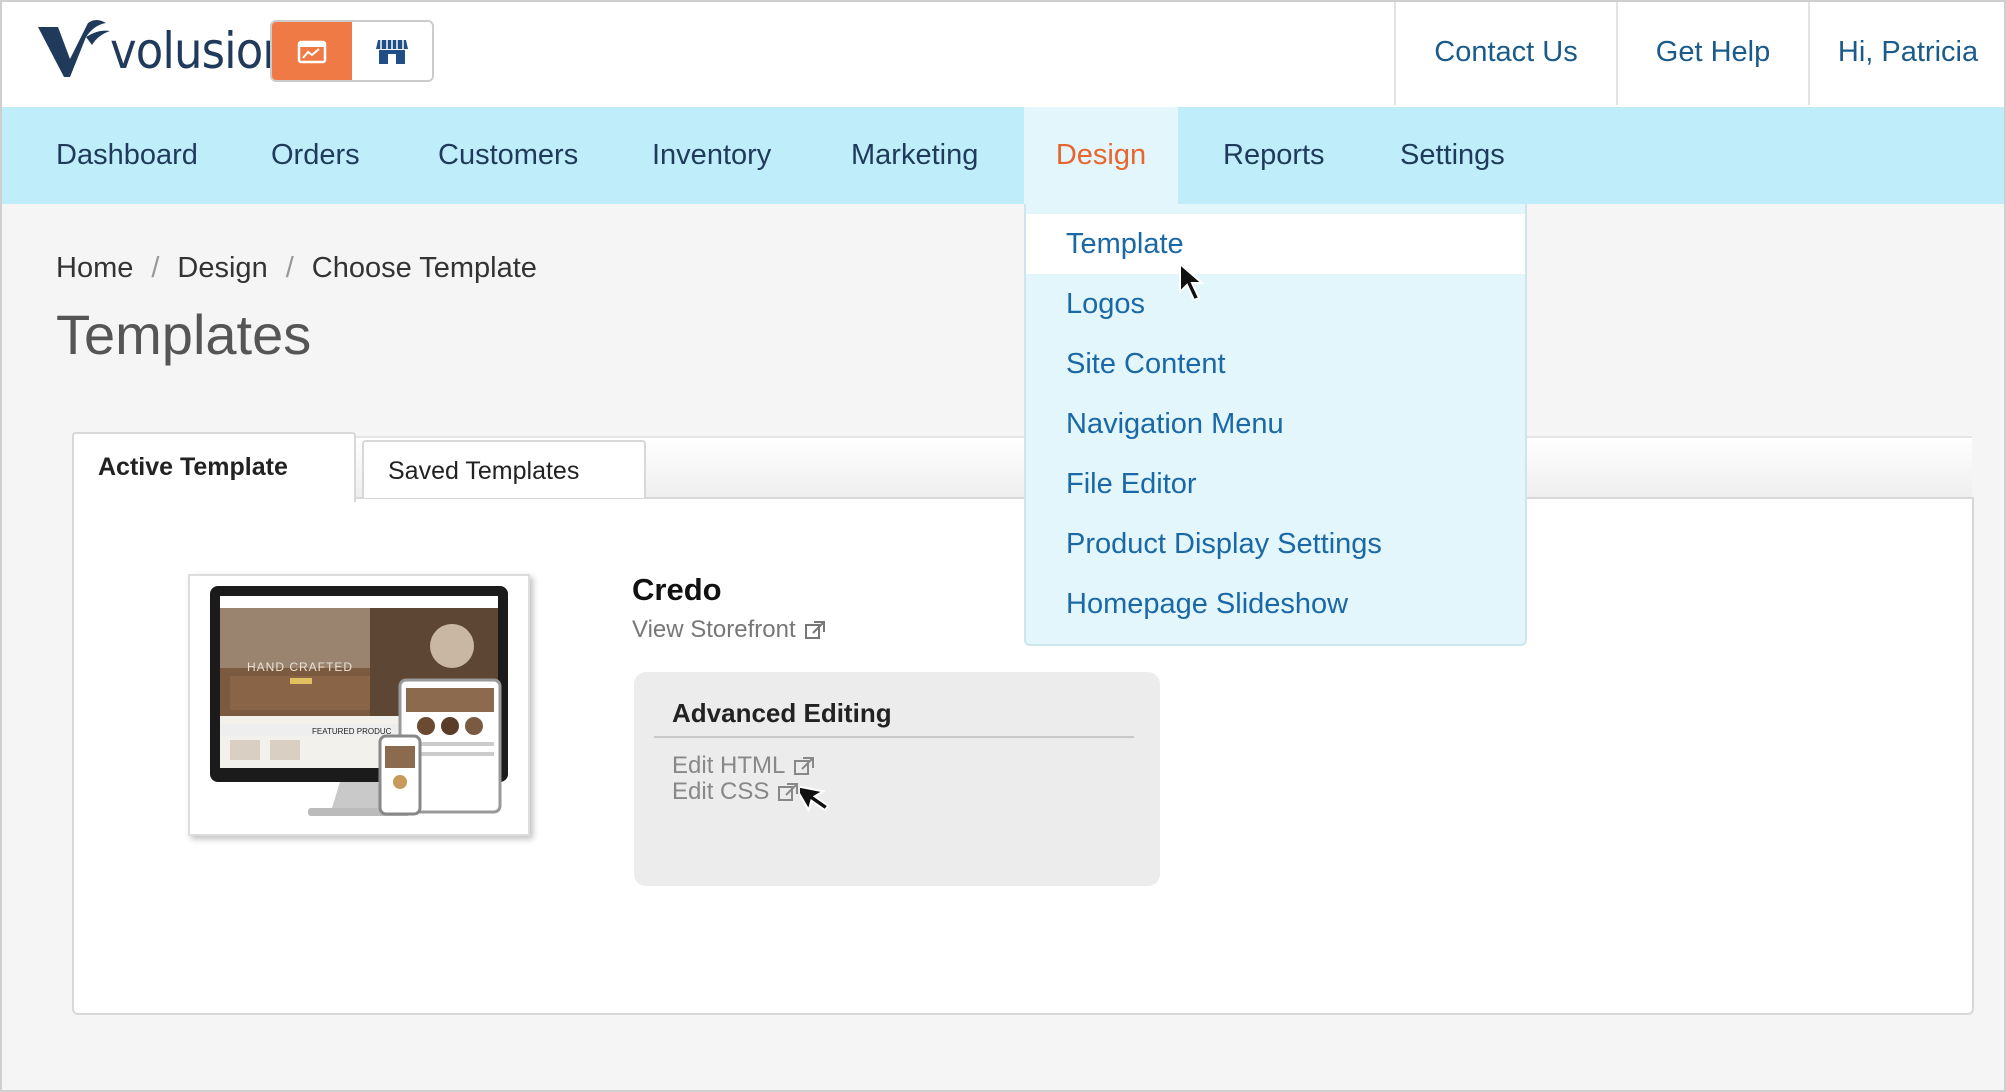 Image resolution: width=2006 pixels, height=1092 pixels. Describe the element at coordinates (127, 155) in the screenshot. I see `nav-dashboard: Dashboard` at that location.